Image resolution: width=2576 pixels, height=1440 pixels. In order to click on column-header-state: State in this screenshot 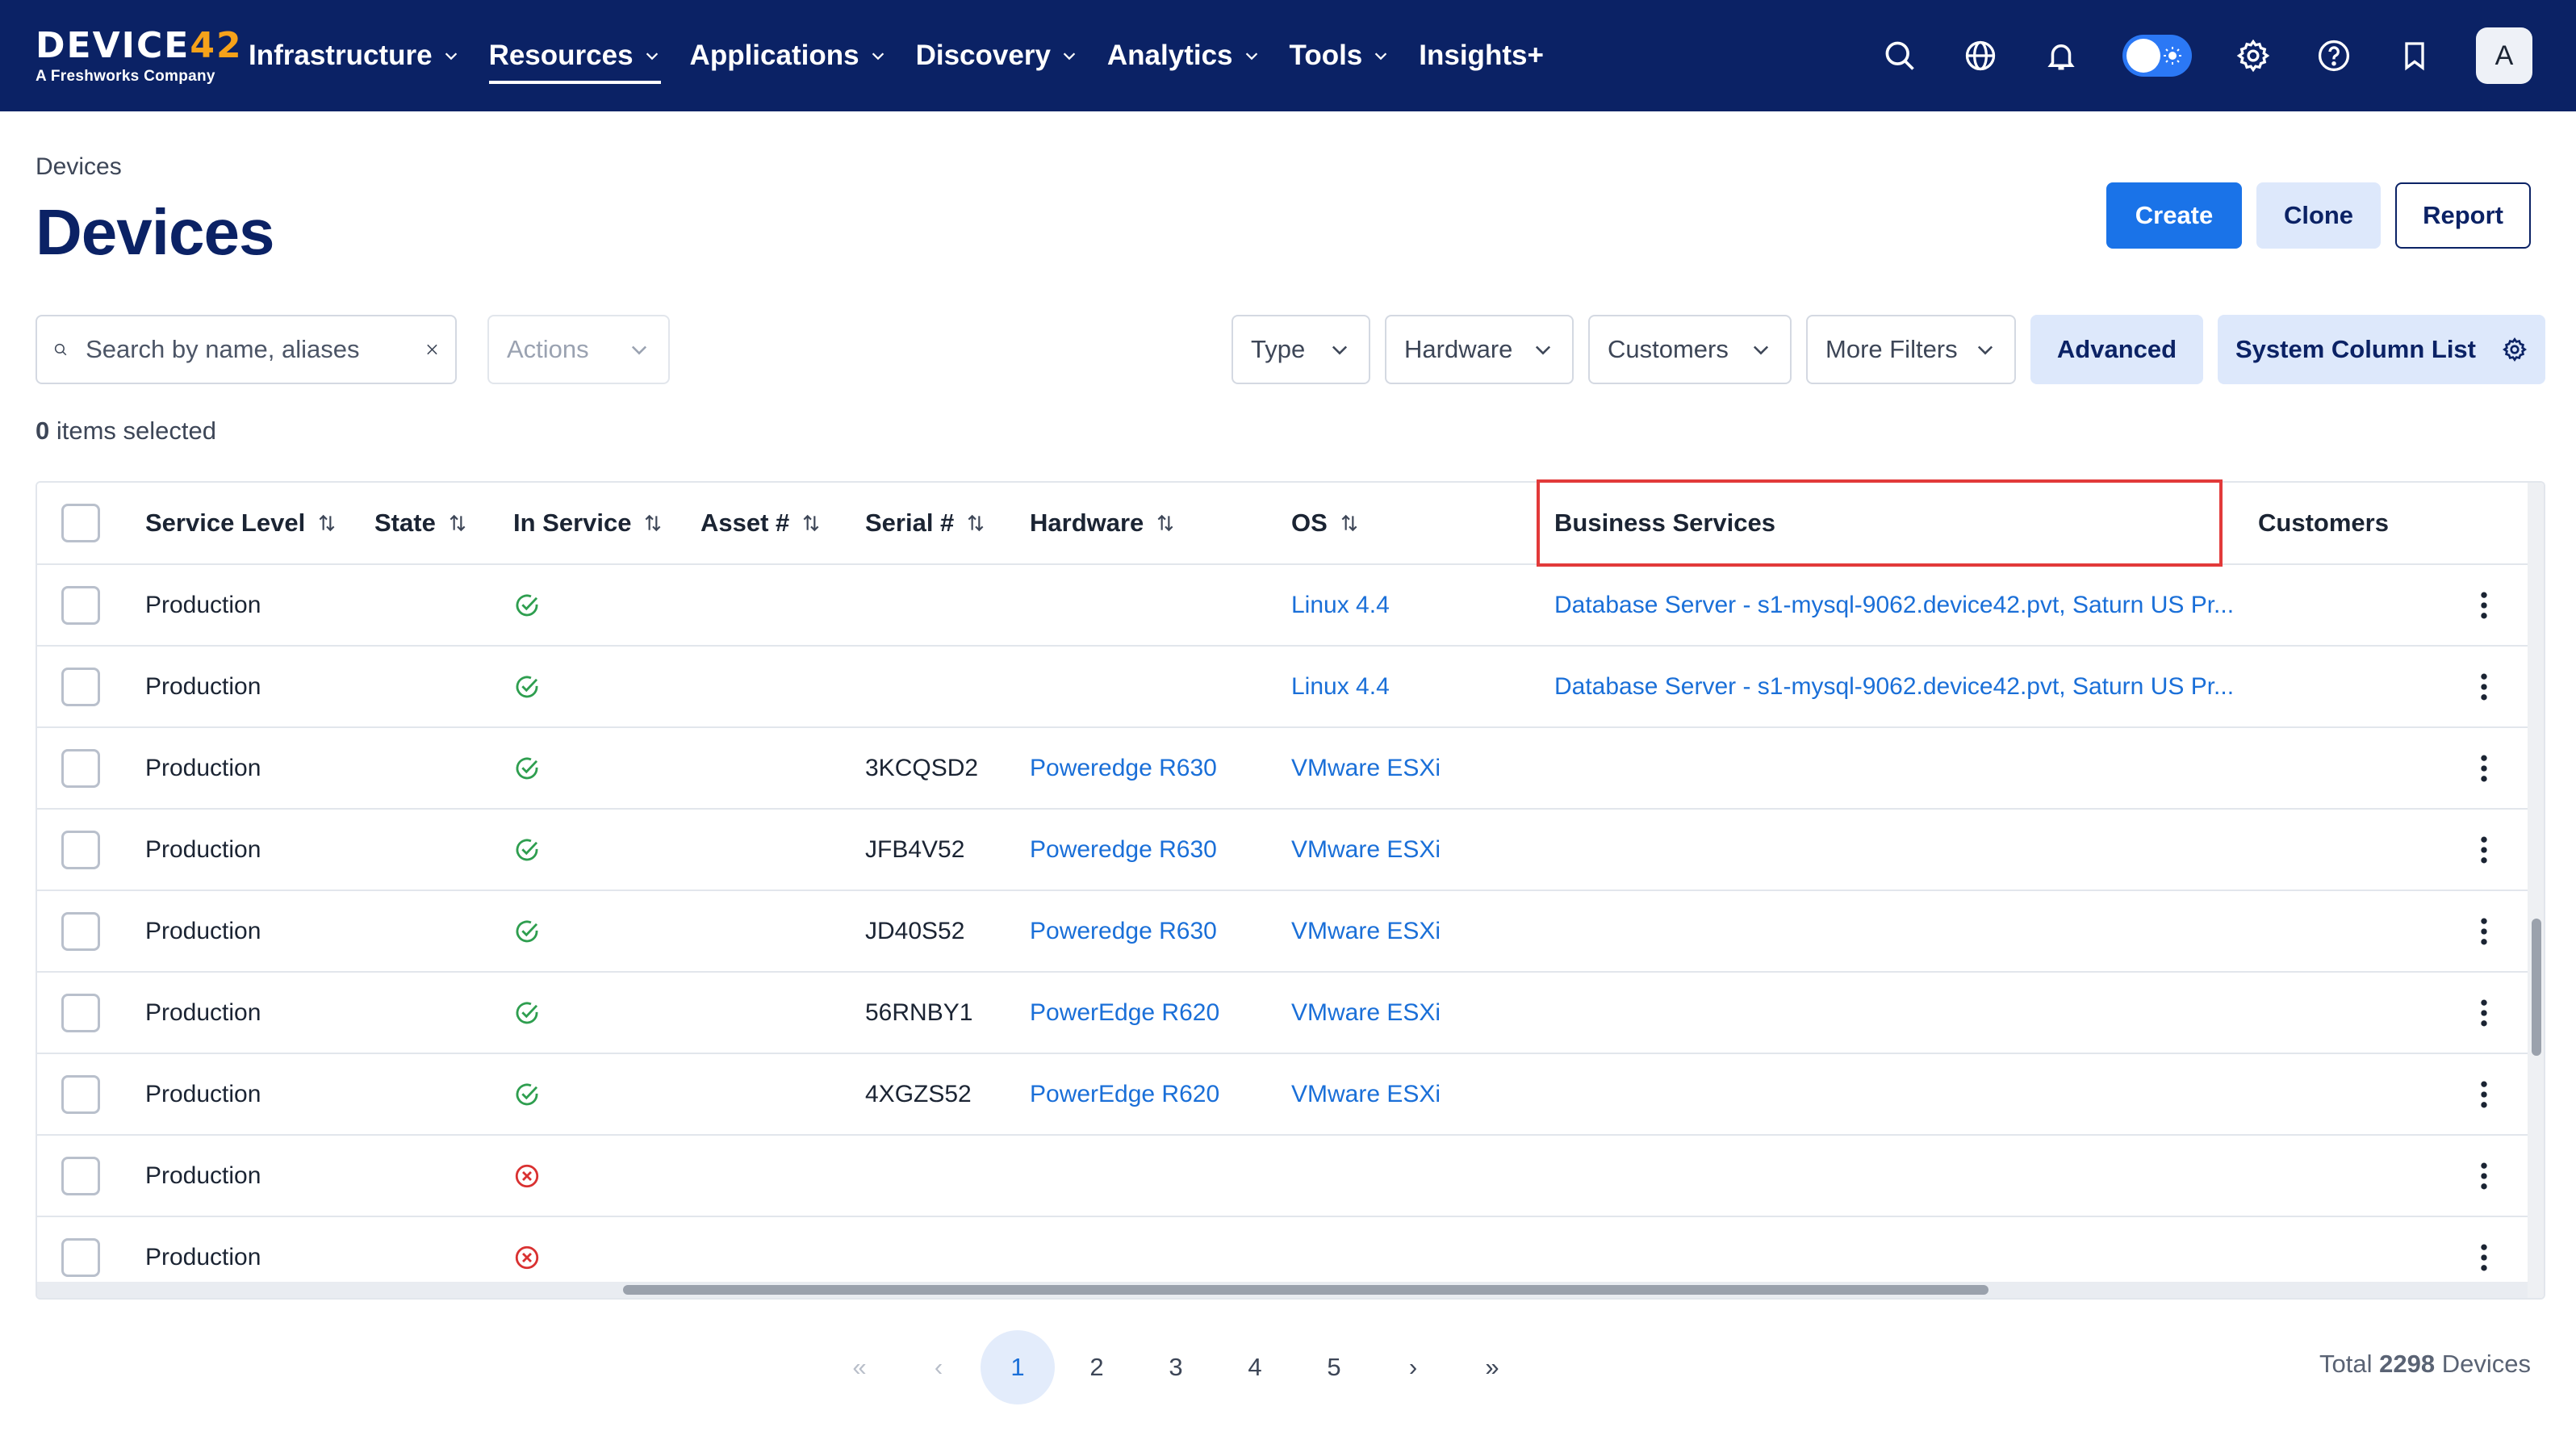, I will do `click(421, 523)`.